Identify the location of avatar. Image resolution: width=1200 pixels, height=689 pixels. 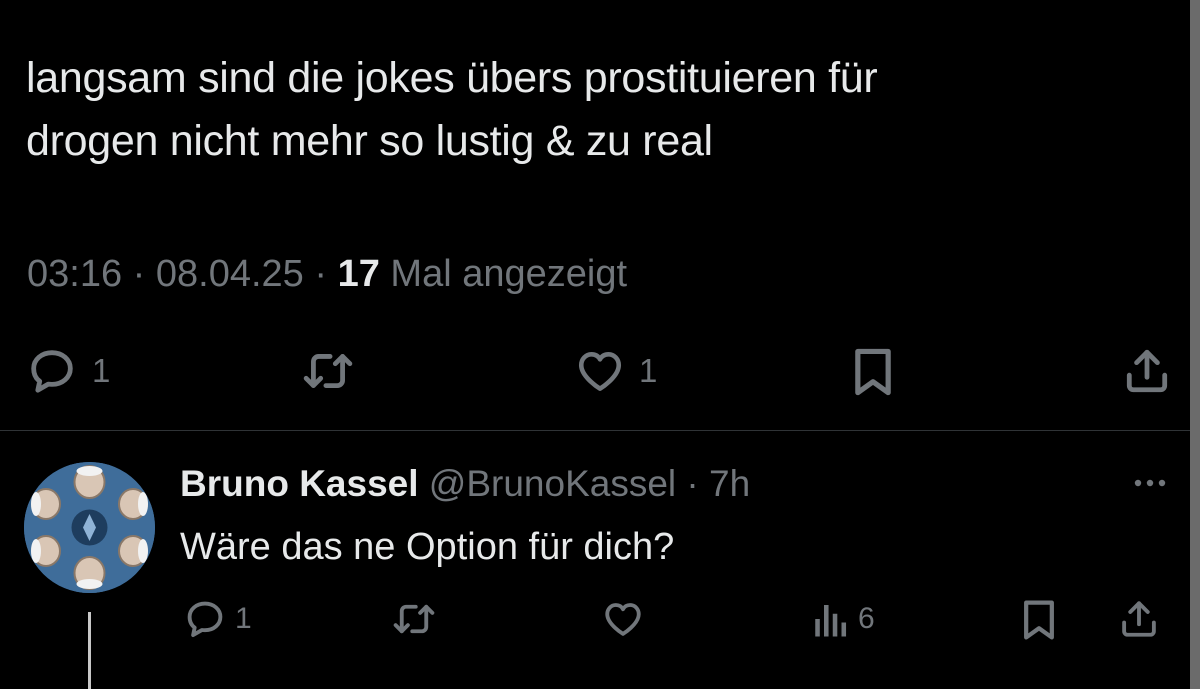
(89, 527).